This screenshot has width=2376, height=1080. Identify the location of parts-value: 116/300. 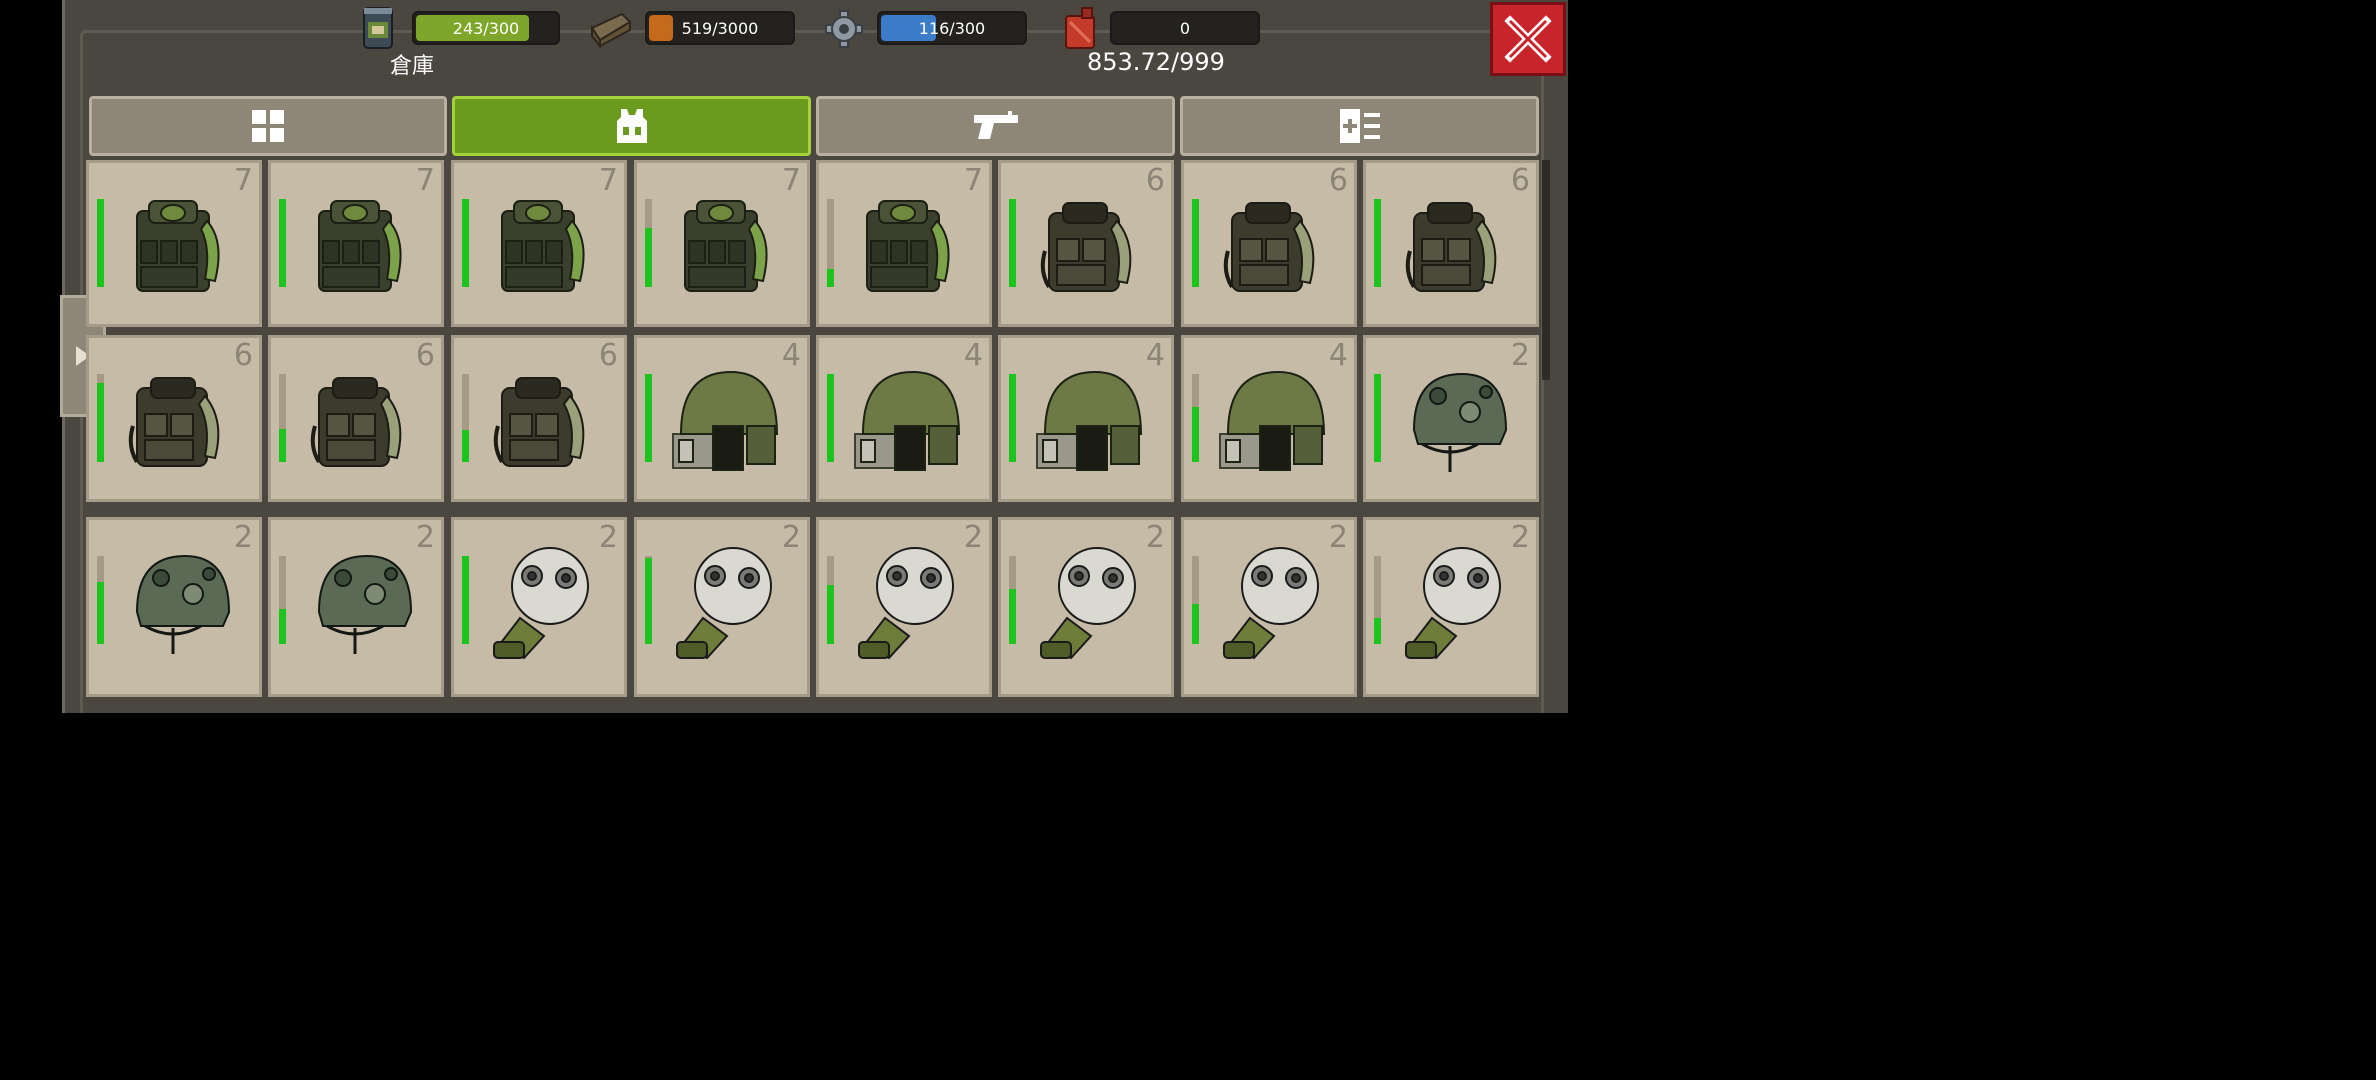
(952, 28).